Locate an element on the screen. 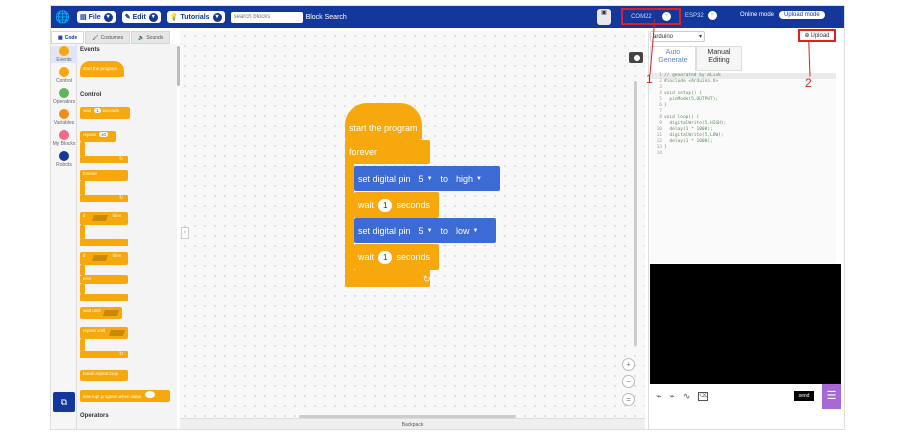 Image resolution: width=900 pixels, height=435 pixels. upload-mode-option: Upload mode is located at coordinates (802, 15).